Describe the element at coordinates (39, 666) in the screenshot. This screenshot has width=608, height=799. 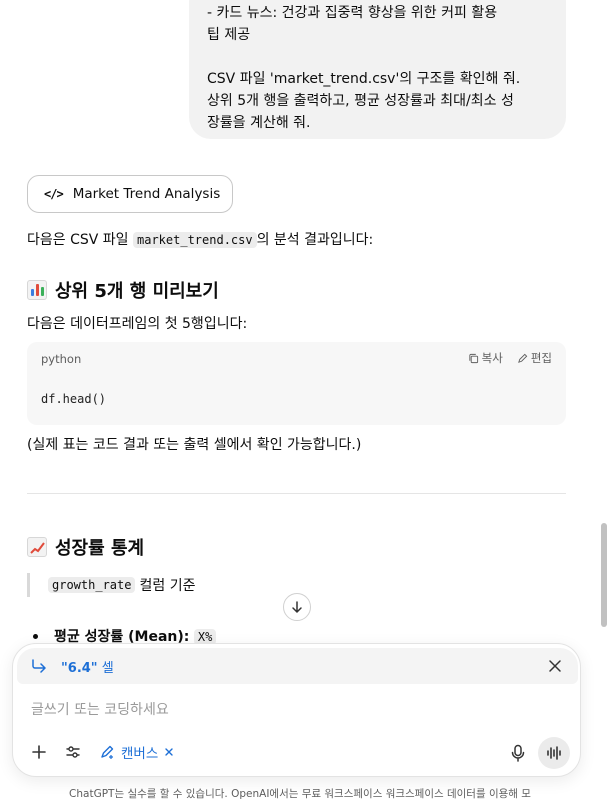
I see `reply-arrow-icon` at that location.